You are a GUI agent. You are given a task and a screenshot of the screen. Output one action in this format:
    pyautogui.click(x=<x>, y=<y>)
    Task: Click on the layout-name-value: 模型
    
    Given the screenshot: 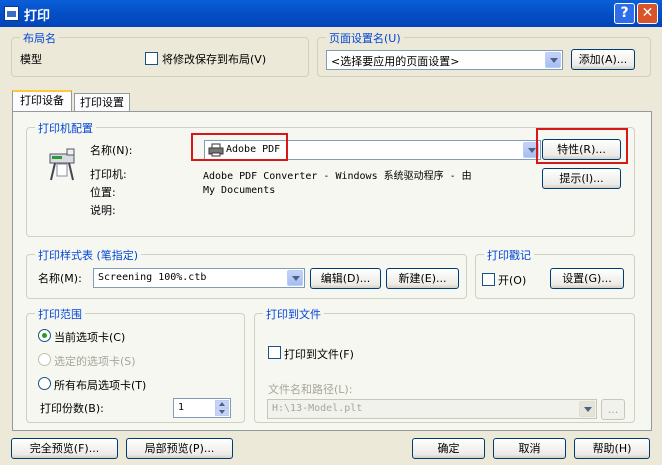 What is the action you would take?
    pyautogui.click(x=31, y=59)
    